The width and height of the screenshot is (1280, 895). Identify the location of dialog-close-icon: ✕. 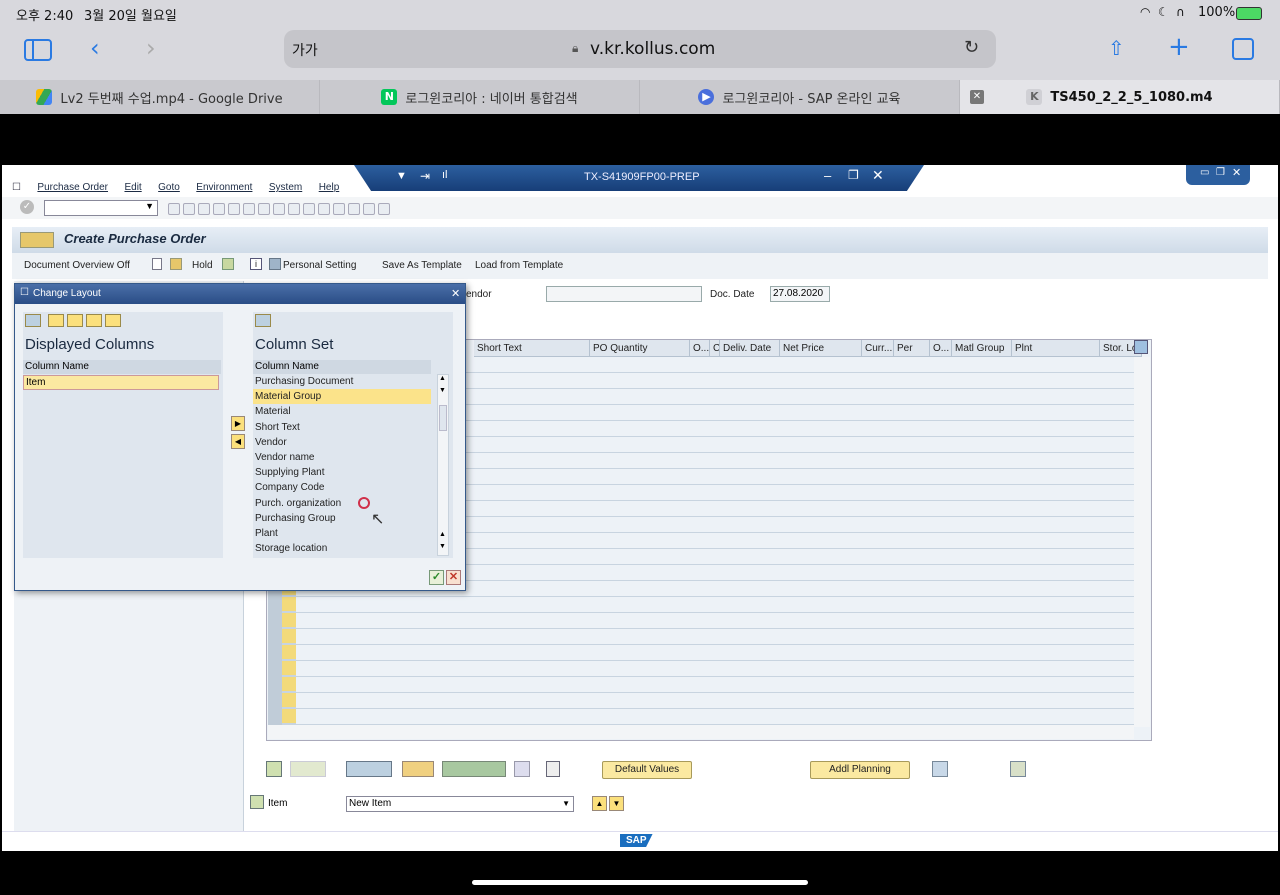
(455, 293).